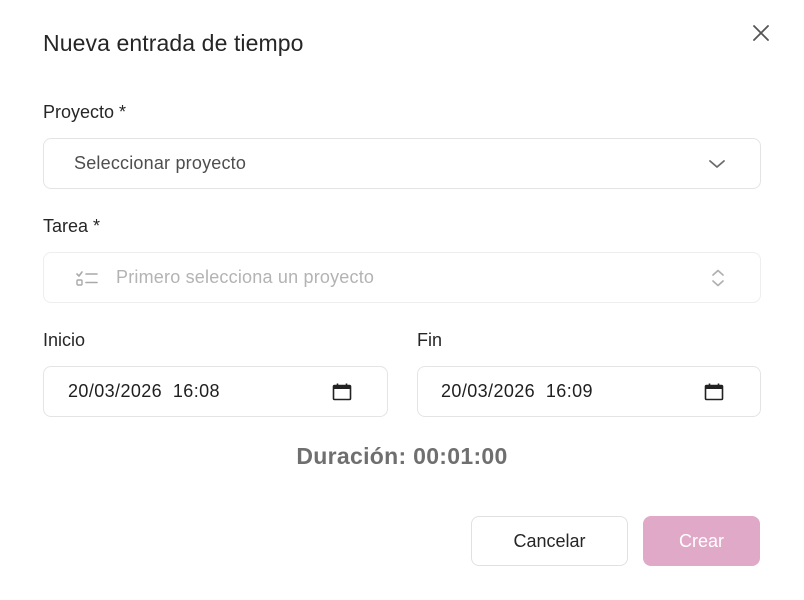 The height and width of the screenshot is (600, 804). Describe the element at coordinates (718, 278) in the screenshot. I see `chevron-up-down-icon` at that location.